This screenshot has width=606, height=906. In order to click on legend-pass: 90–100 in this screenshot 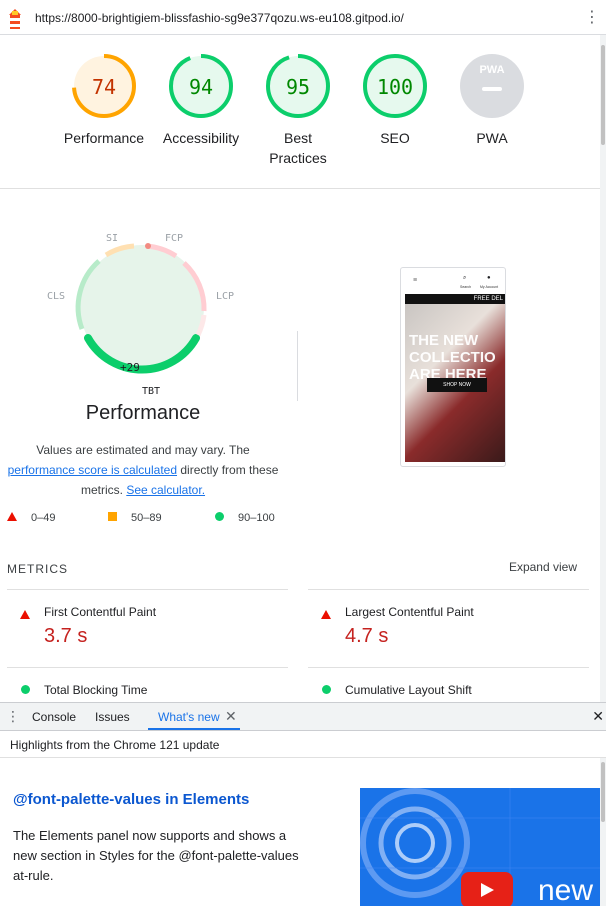, I will do `click(245, 518)`.